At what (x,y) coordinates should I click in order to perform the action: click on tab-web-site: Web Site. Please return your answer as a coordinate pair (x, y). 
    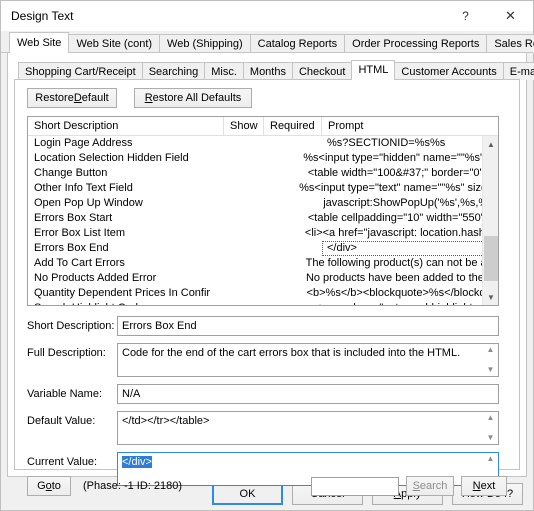
    Looking at the image, I should click on (39, 43).